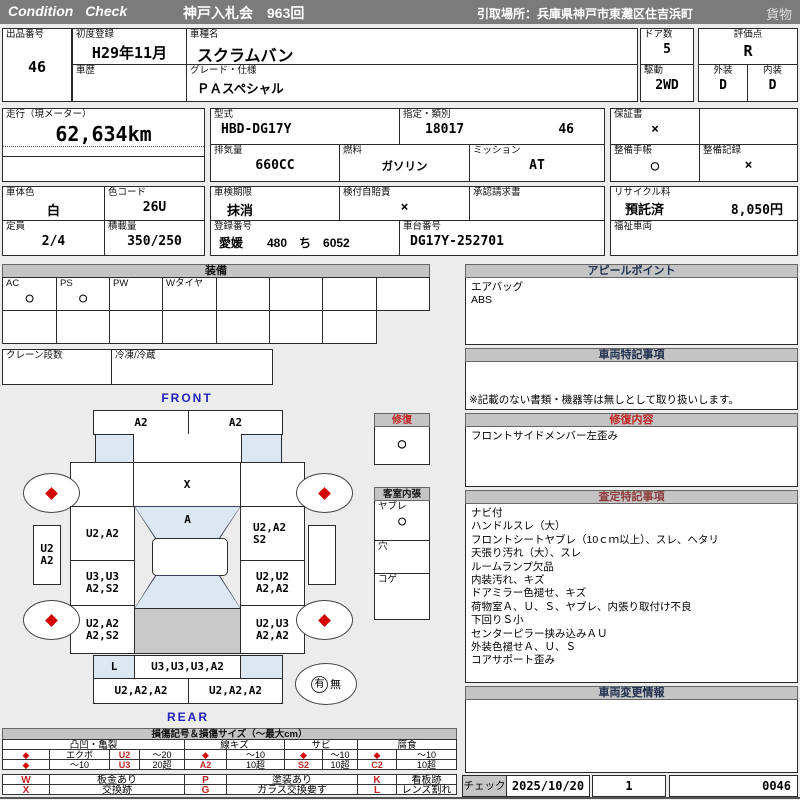  Describe the element at coordinates (631, 271) in the screenshot. I see `appeal-points-header: アピールポイント` at that location.